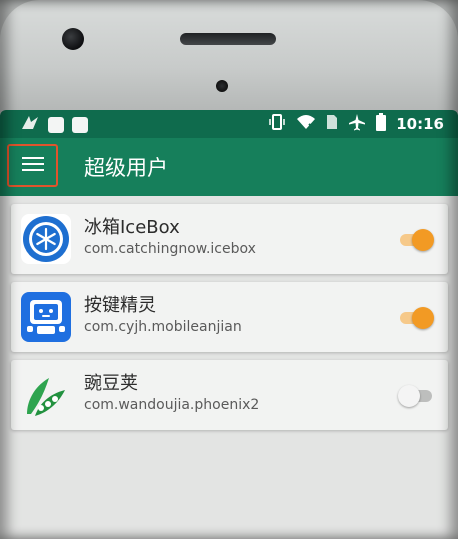 The height and width of the screenshot is (539, 458). What do you see at coordinates (46, 395) in the screenshot?
I see `wandoujia-peapod-icon` at bounding box center [46, 395].